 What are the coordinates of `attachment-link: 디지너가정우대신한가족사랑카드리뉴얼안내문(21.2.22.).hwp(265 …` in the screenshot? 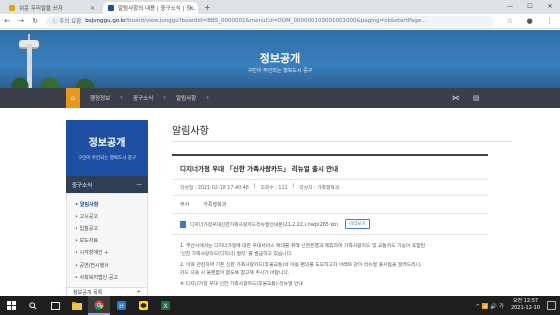 It's located at (264, 224).